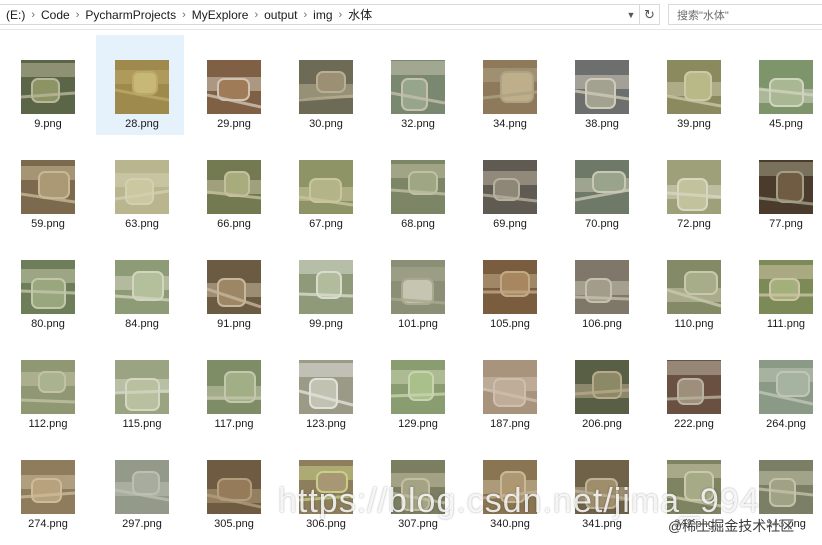 This screenshot has height=545, width=822. I want to click on file-item: 340.png, so click(508, 485).